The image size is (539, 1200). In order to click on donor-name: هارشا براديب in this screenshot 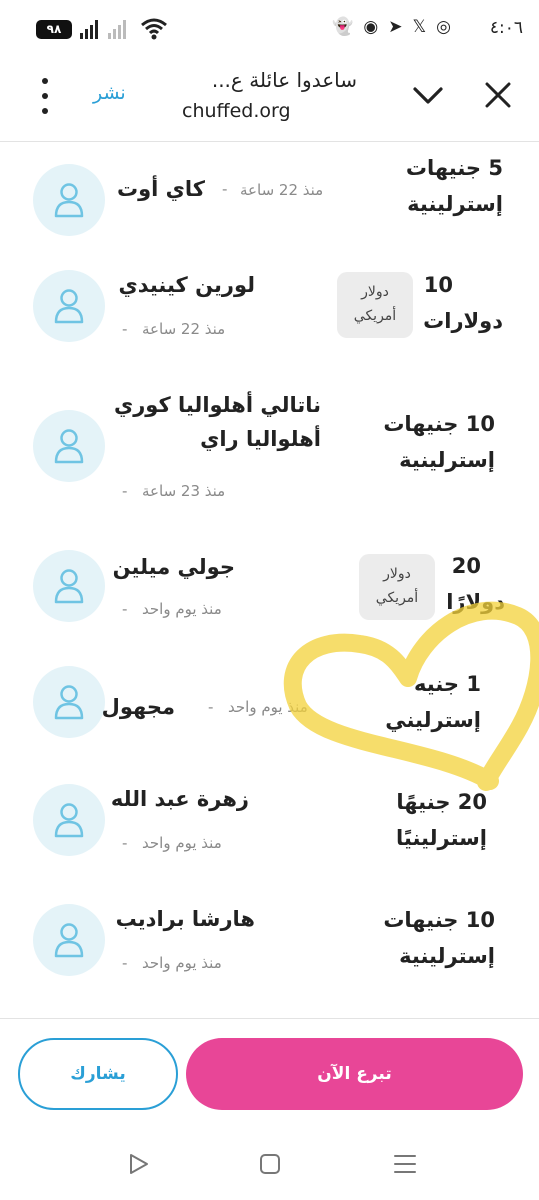, I will do `click(185, 919)`.